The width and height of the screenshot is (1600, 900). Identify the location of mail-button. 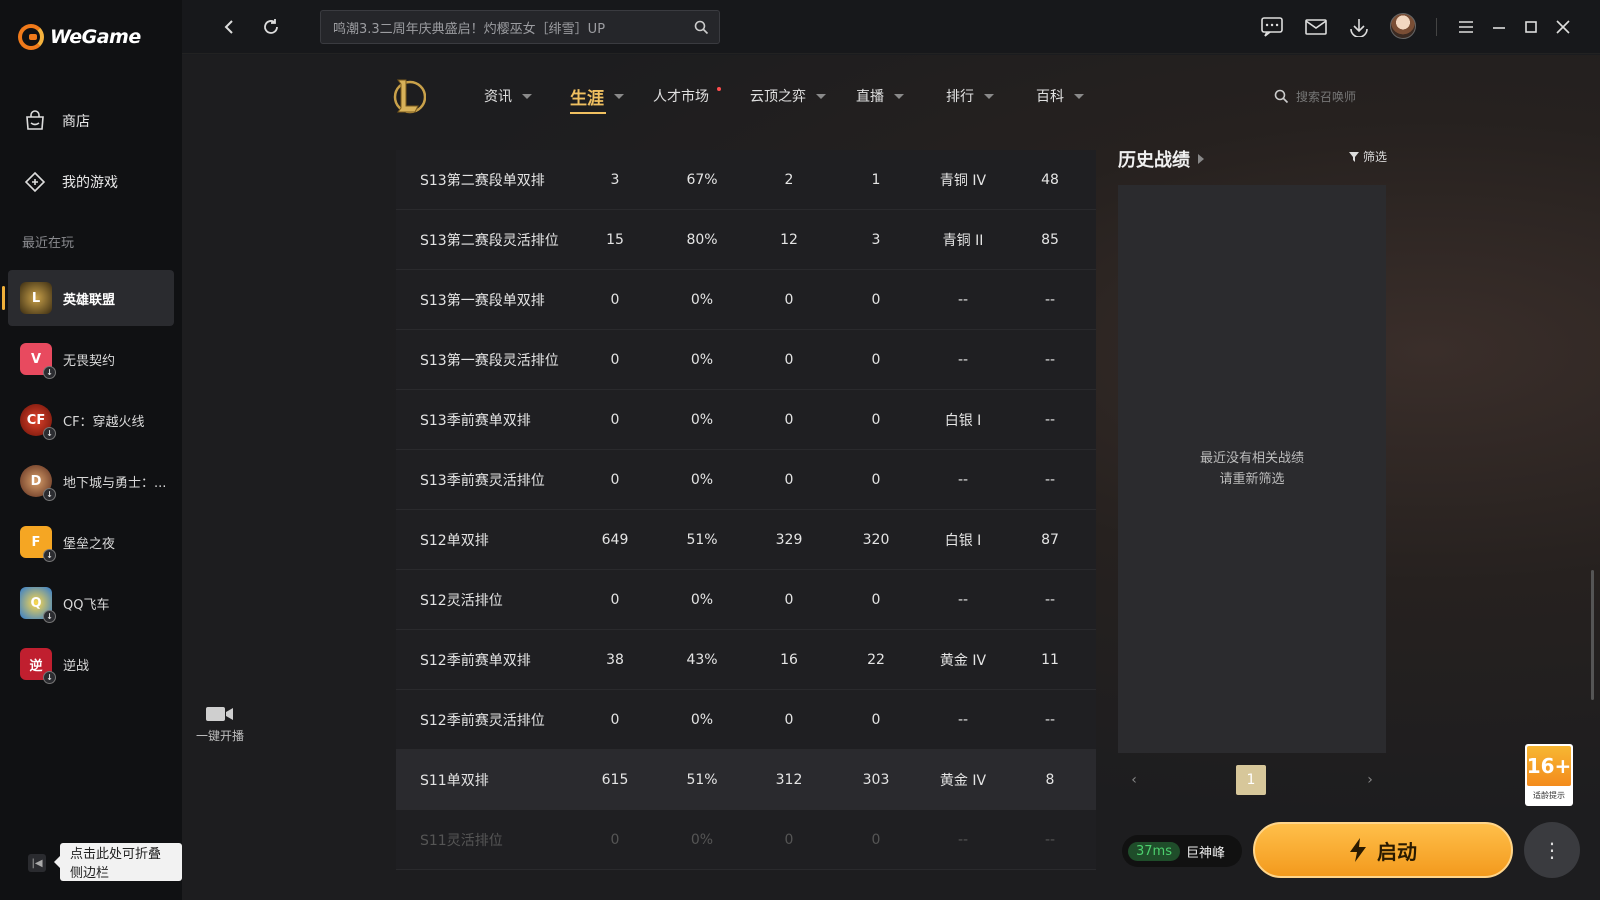
(1316, 27).